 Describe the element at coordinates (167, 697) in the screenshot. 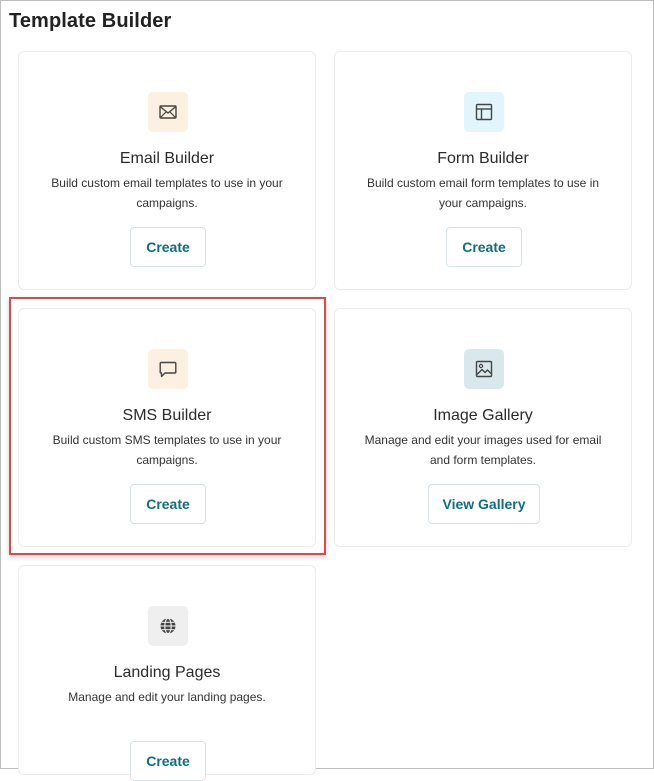

I see `card-description: Manage and edit your landing pages.` at that location.